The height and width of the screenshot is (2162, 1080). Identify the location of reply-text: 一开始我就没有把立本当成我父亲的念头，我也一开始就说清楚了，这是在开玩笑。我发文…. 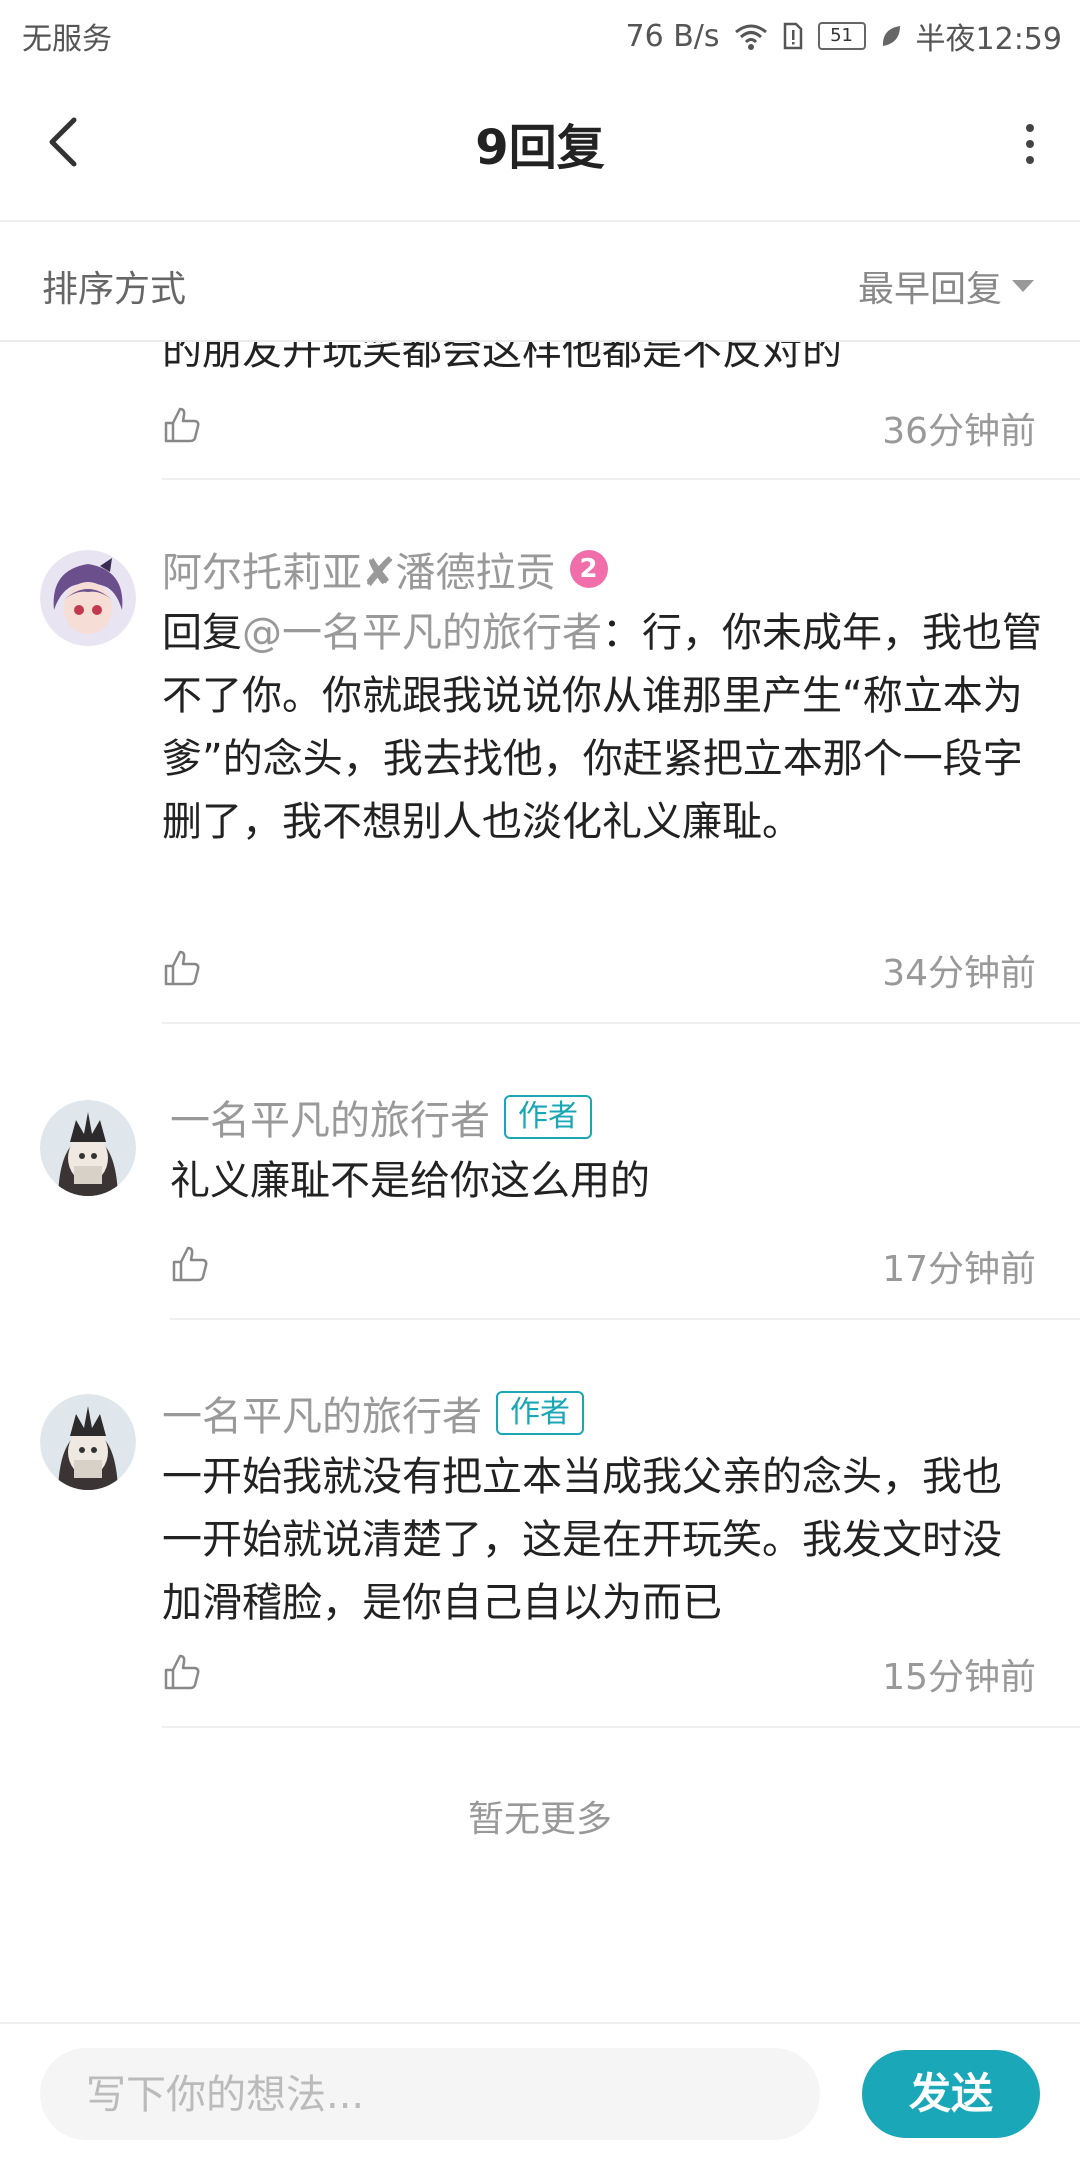
(582, 1540).